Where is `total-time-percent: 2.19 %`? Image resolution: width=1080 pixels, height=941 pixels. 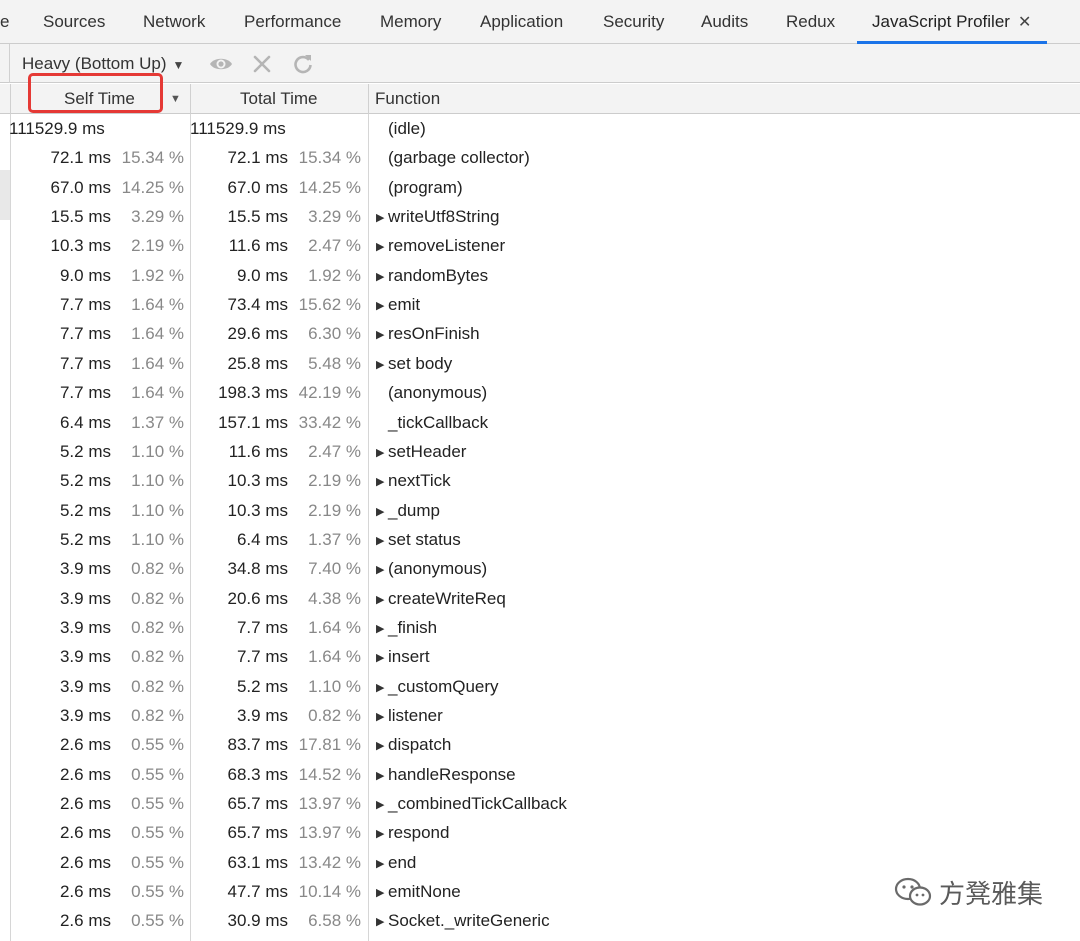 total-time-percent: 2.19 % is located at coordinates (334, 510).